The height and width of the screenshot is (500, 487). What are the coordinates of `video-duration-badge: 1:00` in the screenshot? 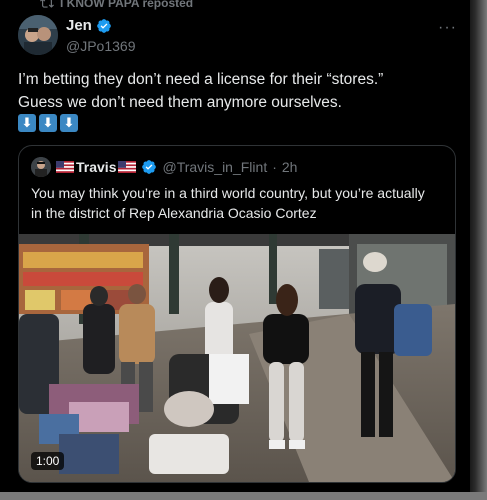 It's located at (48, 461).